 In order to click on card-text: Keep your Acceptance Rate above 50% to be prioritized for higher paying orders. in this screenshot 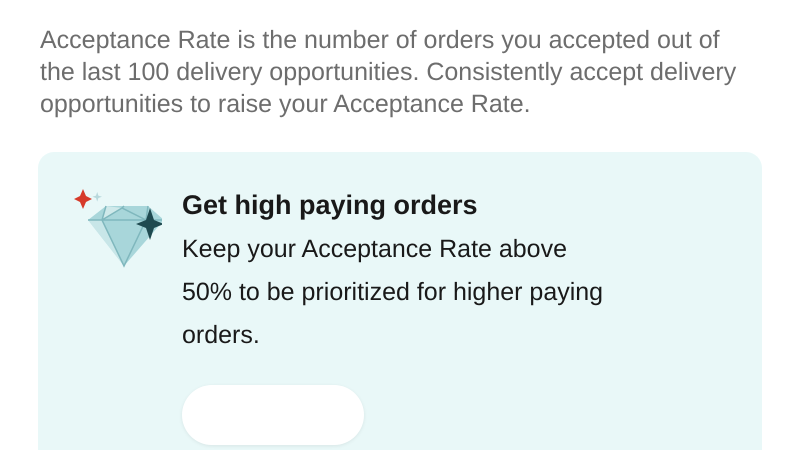, I will do `click(393, 292)`.